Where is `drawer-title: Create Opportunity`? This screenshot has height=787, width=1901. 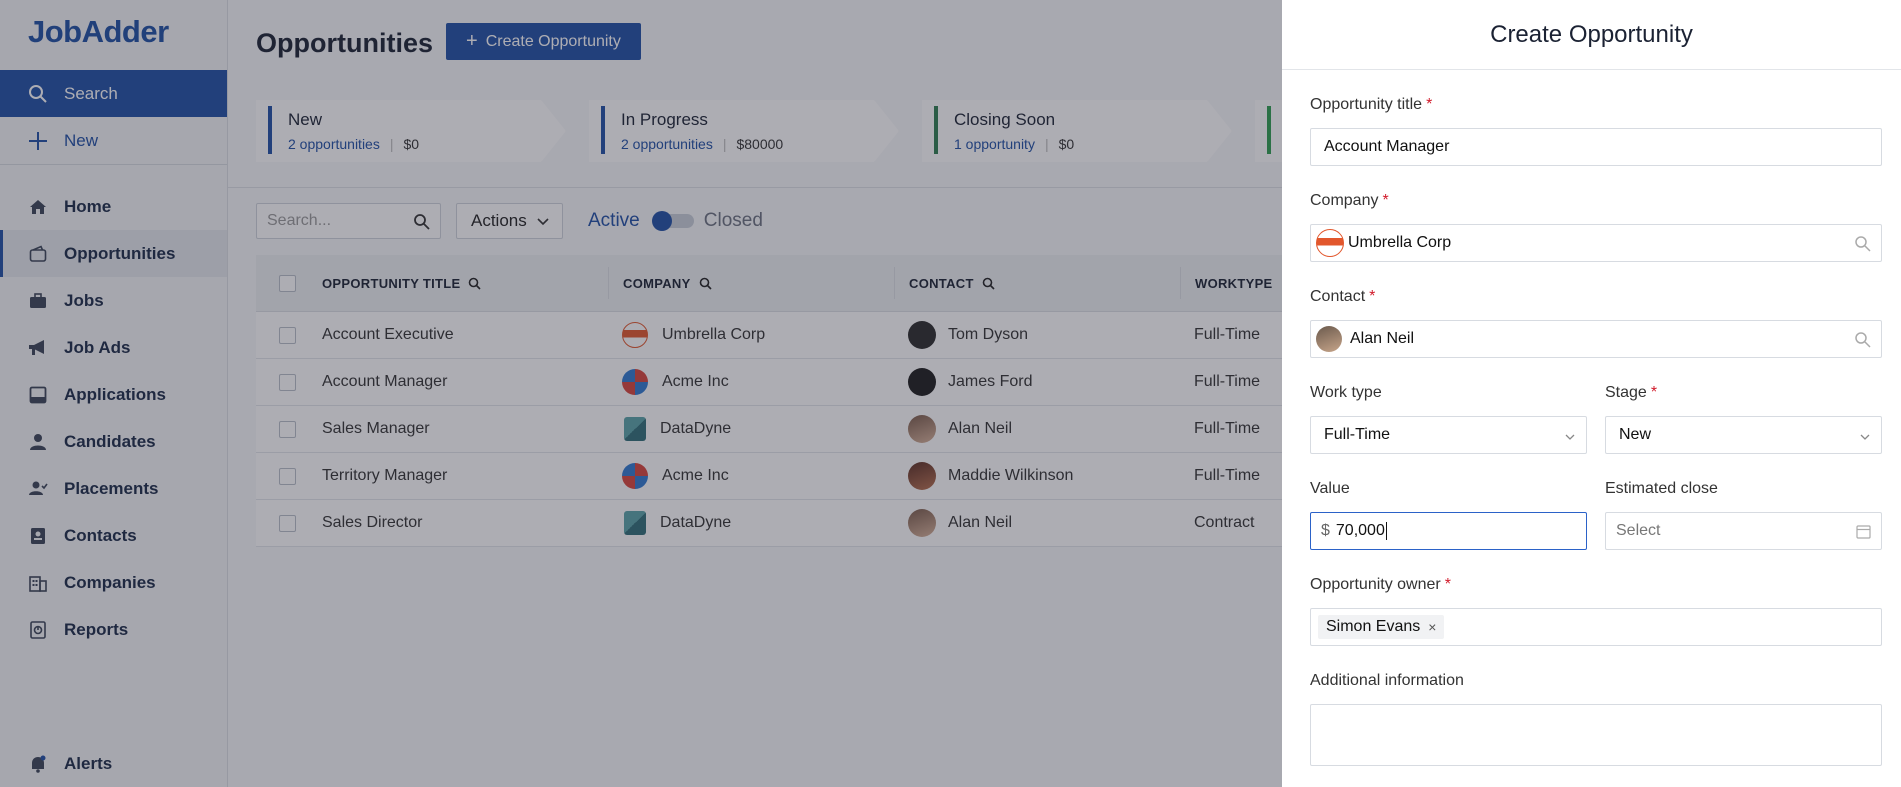 drawer-title: Create Opportunity is located at coordinates (1591, 35).